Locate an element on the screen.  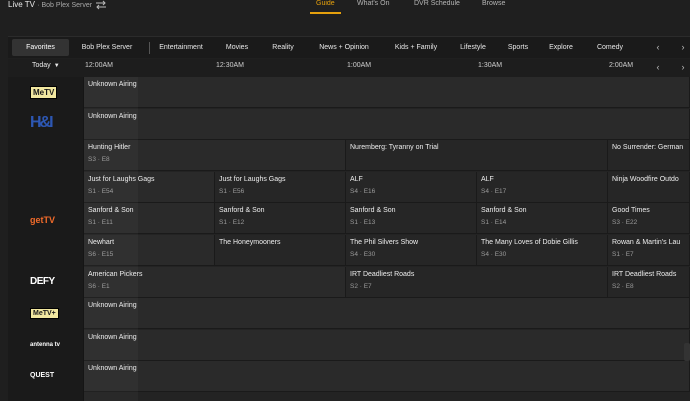
metv-plus-logo: MeTV+ is located at coordinates (44, 313).